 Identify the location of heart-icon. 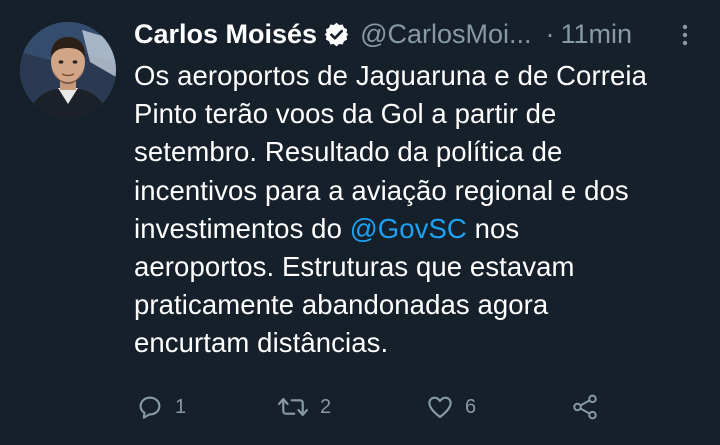
(440, 407).